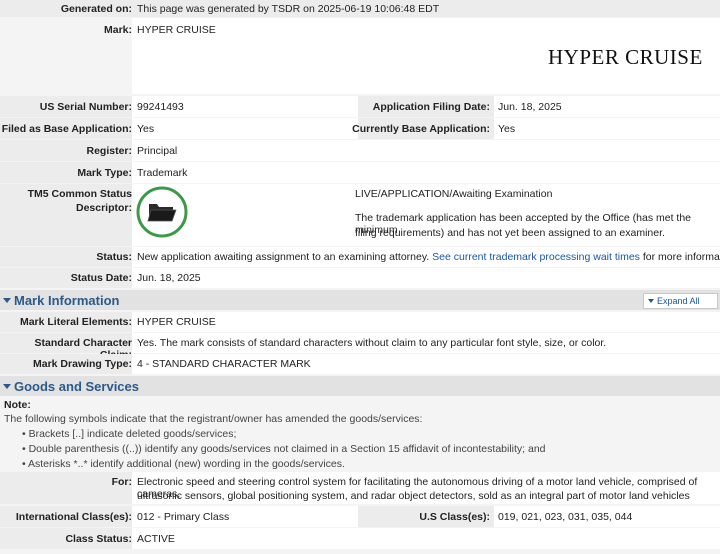 This screenshot has width=720, height=554. What do you see at coordinates (176, 322) in the screenshot?
I see `literal-value: HYPER CRUISE` at bounding box center [176, 322].